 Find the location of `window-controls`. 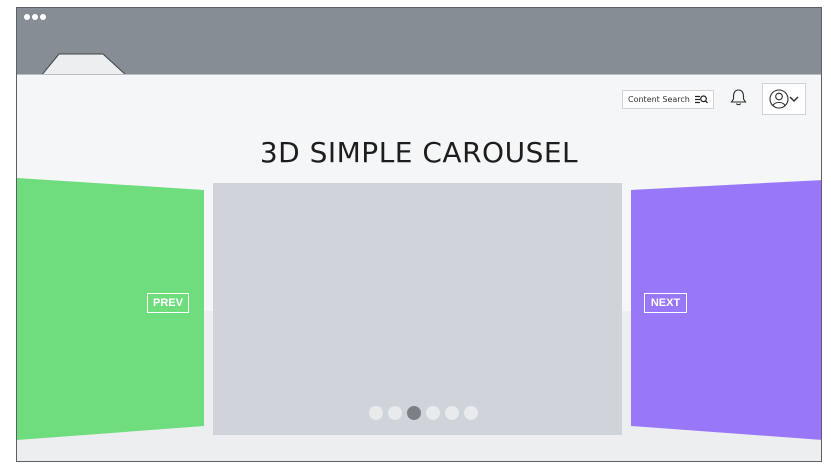

window-controls is located at coordinates (35, 17).